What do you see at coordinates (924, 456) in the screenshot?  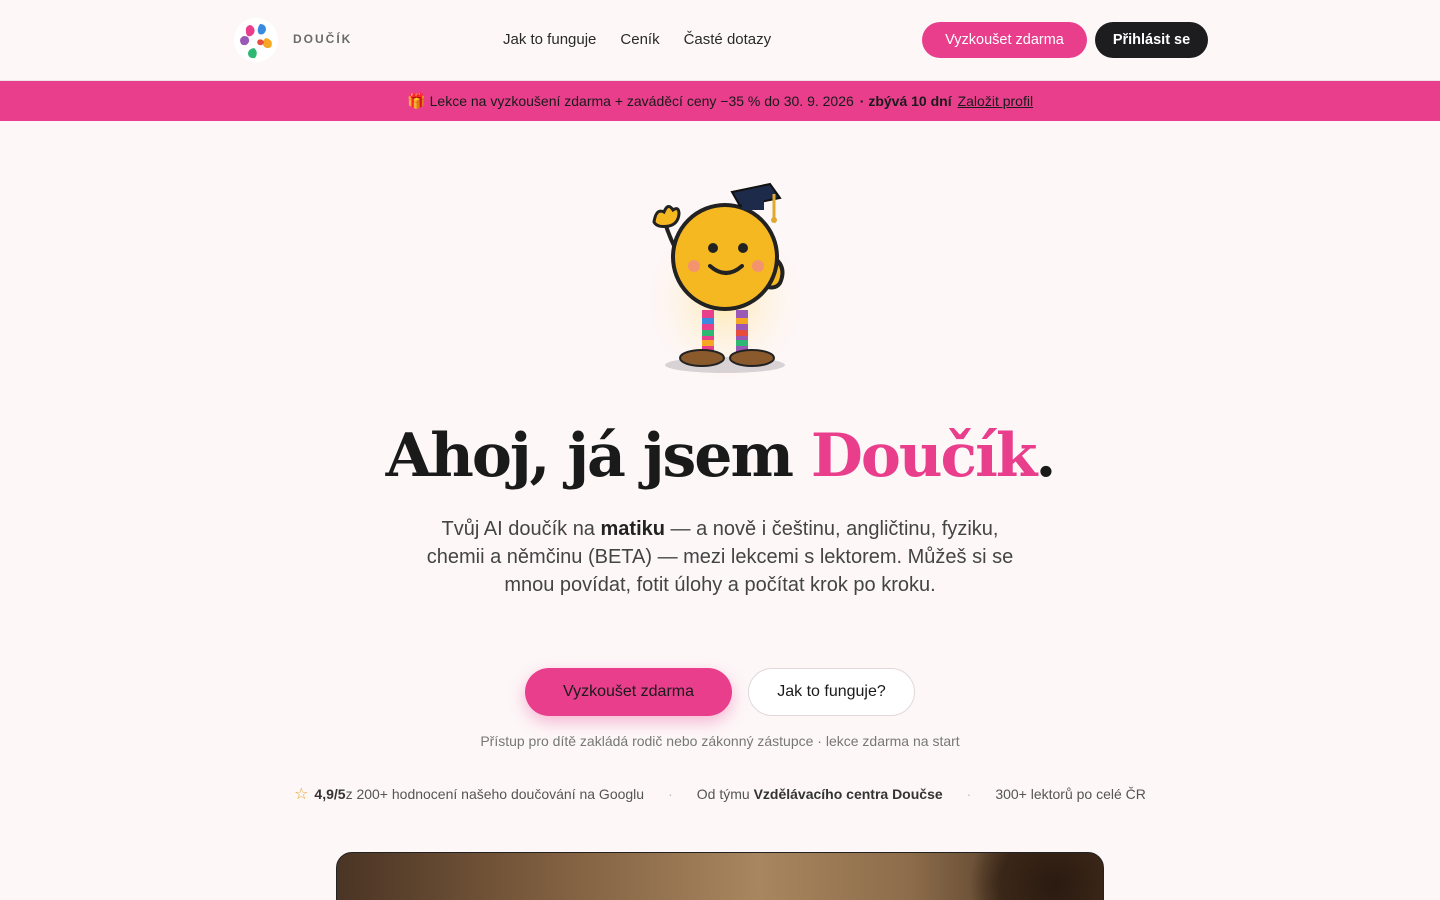 I see `hero-title-accent: Doučík` at bounding box center [924, 456].